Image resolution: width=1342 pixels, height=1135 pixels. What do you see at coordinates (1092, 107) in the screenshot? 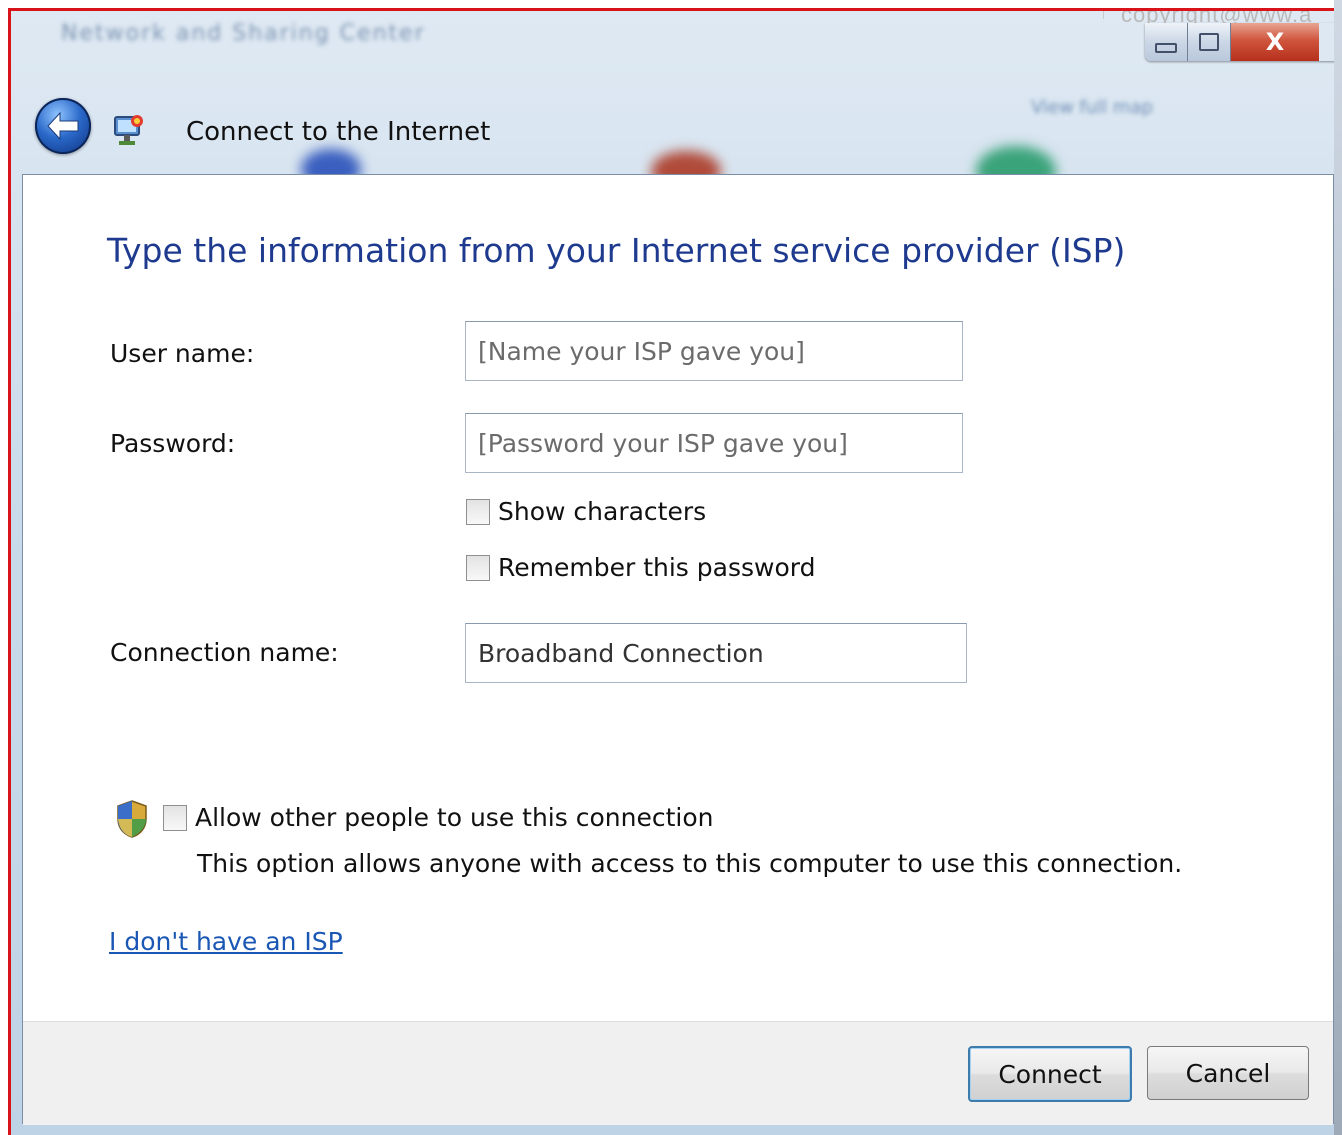
I see `background-window-link: View full map` at bounding box center [1092, 107].